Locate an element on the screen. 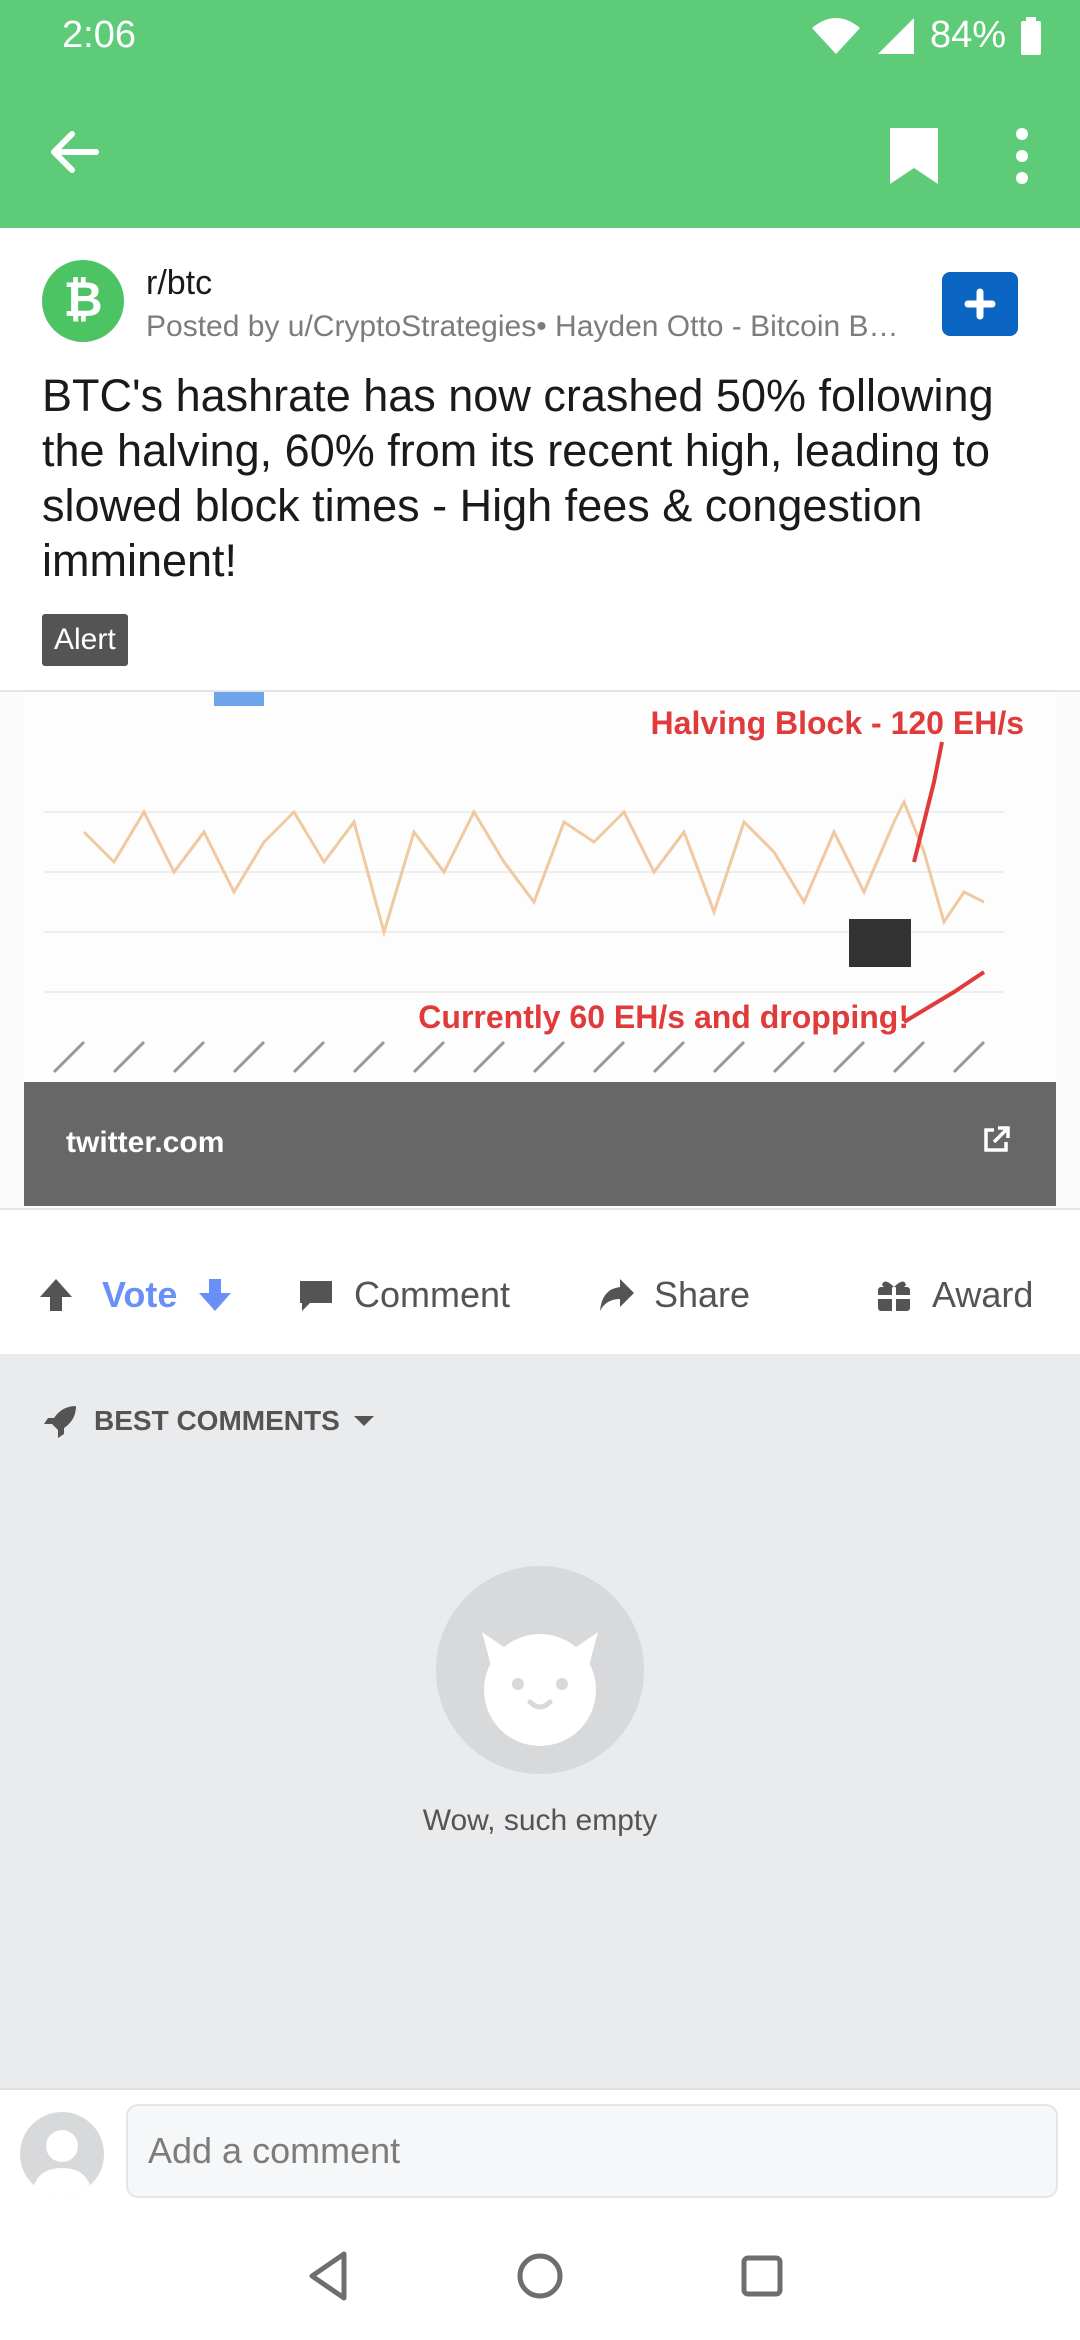 This screenshot has width=1080, height=2340. bitcoin-icon: ₿ is located at coordinates (82, 300).